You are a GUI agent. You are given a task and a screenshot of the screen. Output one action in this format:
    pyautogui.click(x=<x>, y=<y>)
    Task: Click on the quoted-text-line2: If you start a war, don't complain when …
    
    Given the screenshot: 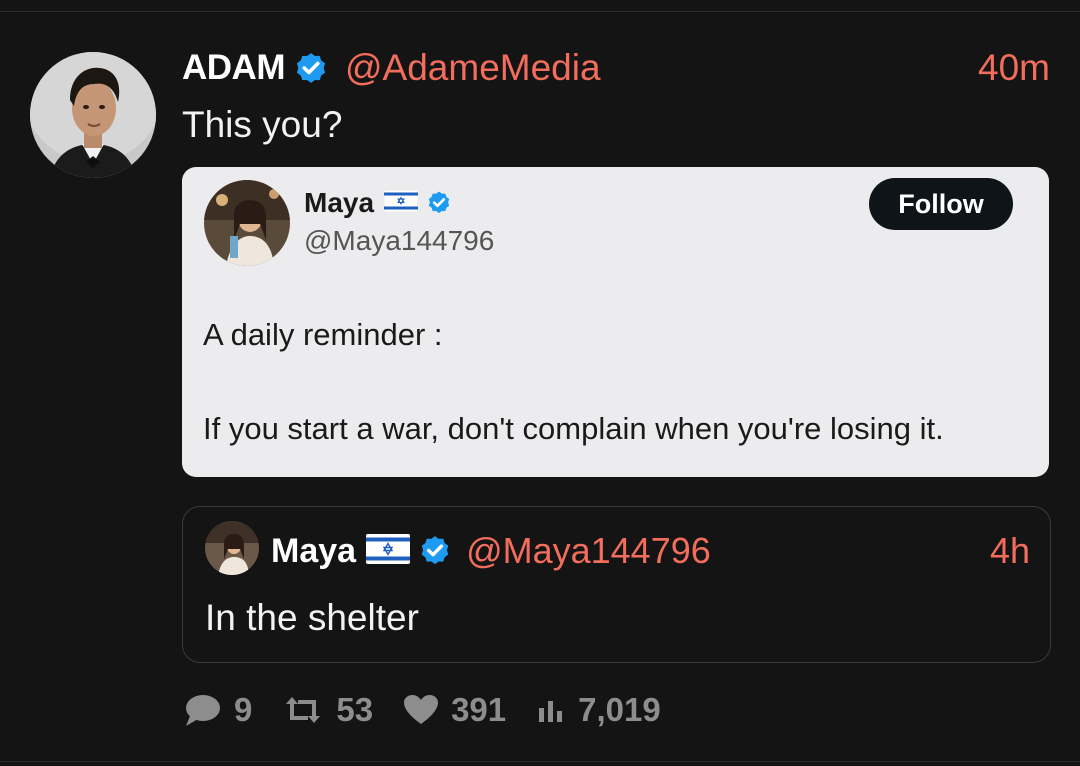 What is the action you would take?
    pyautogui.click(x=573, y=428)
    